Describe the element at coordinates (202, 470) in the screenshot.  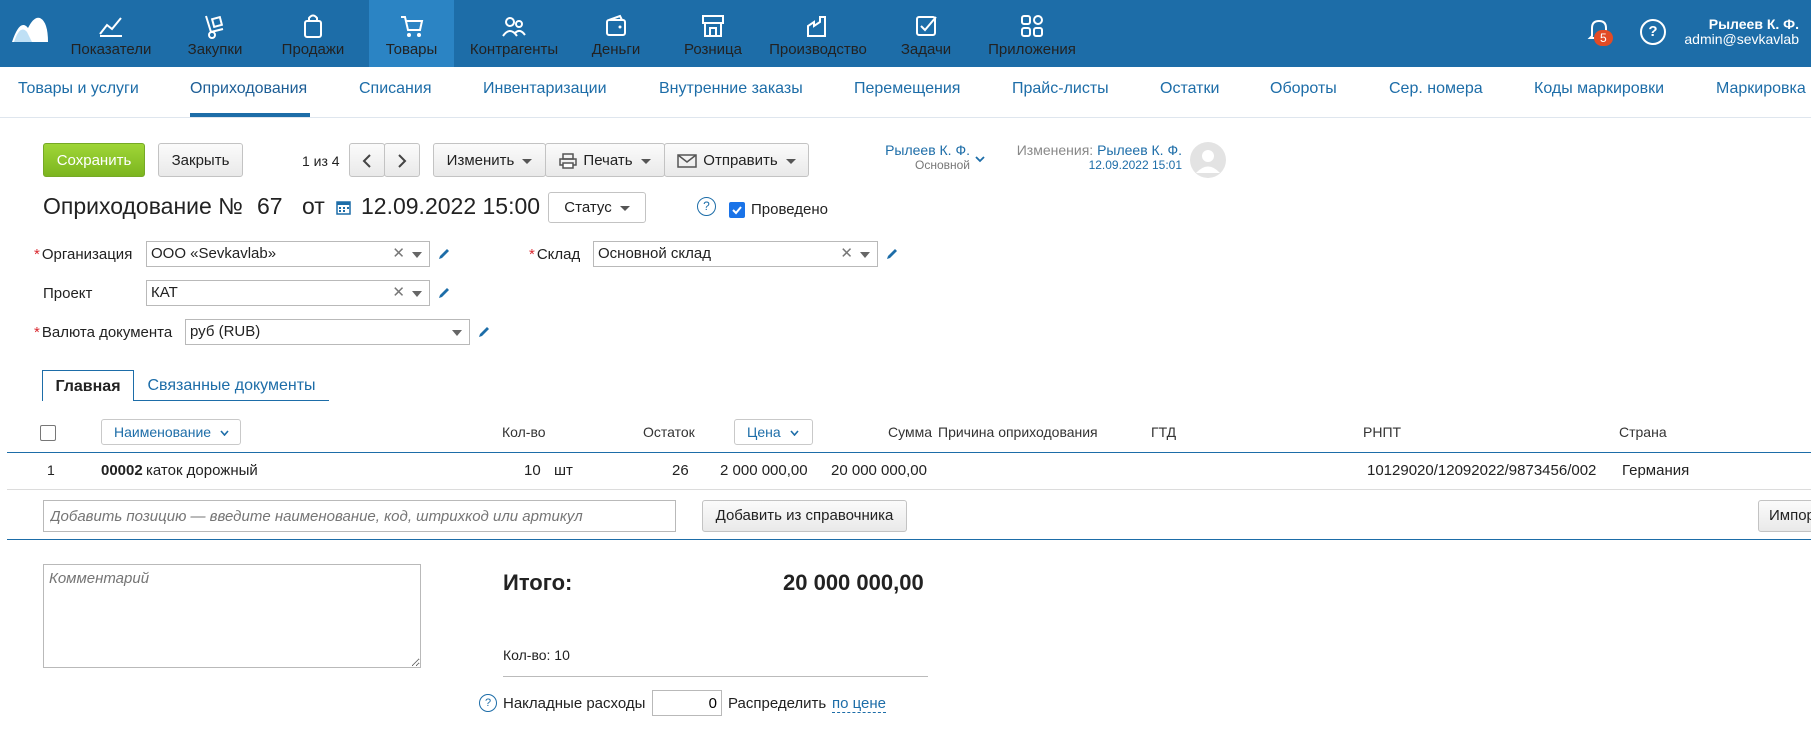
I see `product-name: каток дорожный` at that location.